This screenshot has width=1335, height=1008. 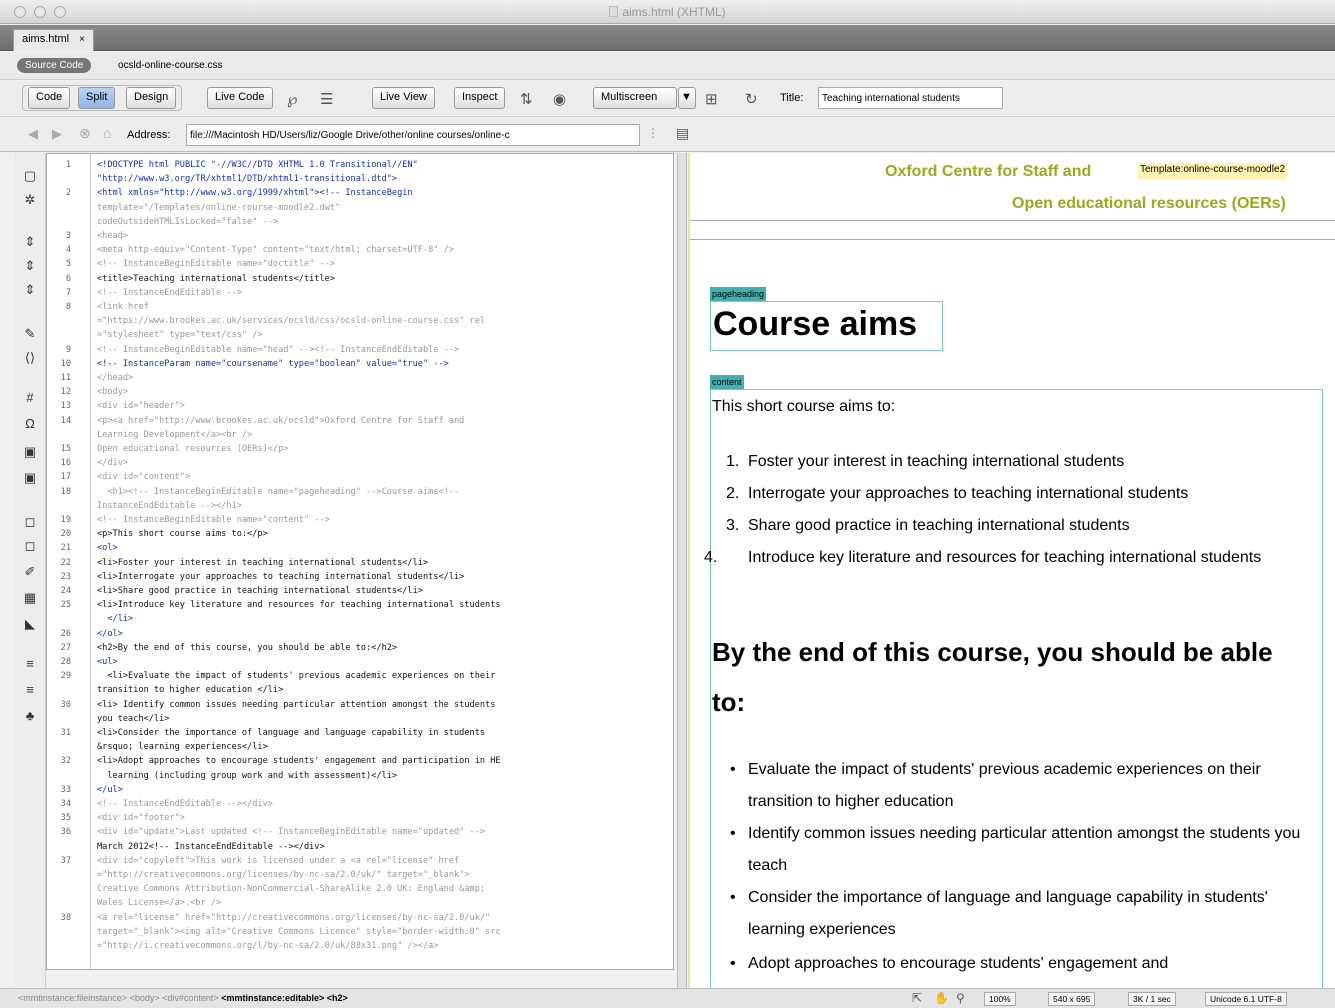 What do you see at coordinates (917, 998) in the screenshot?
I see `select-tool-icon: ⇱` at bounding box center [917, 998].